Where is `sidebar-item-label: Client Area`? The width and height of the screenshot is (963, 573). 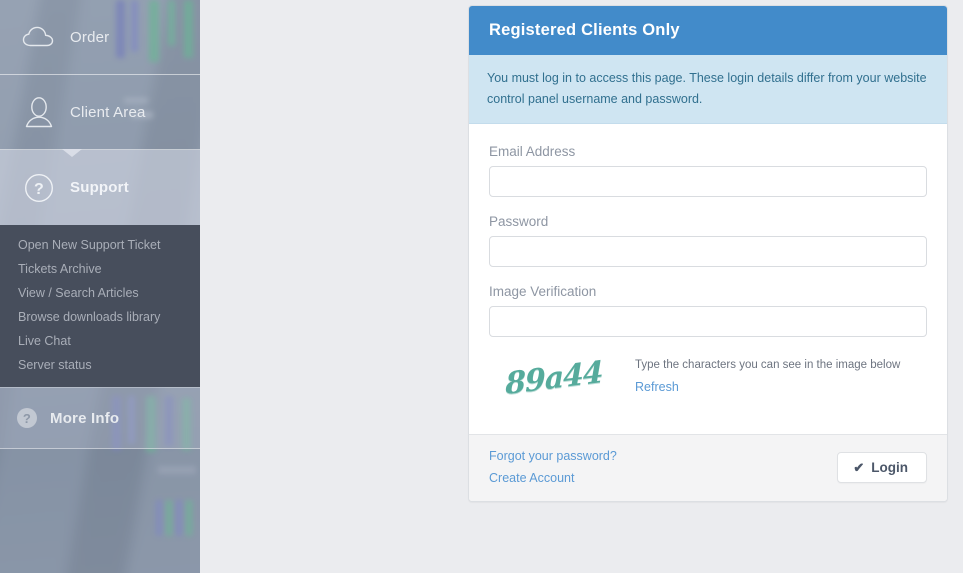
sidebar-item-label: Client Area is located at coordinates (108, 112).